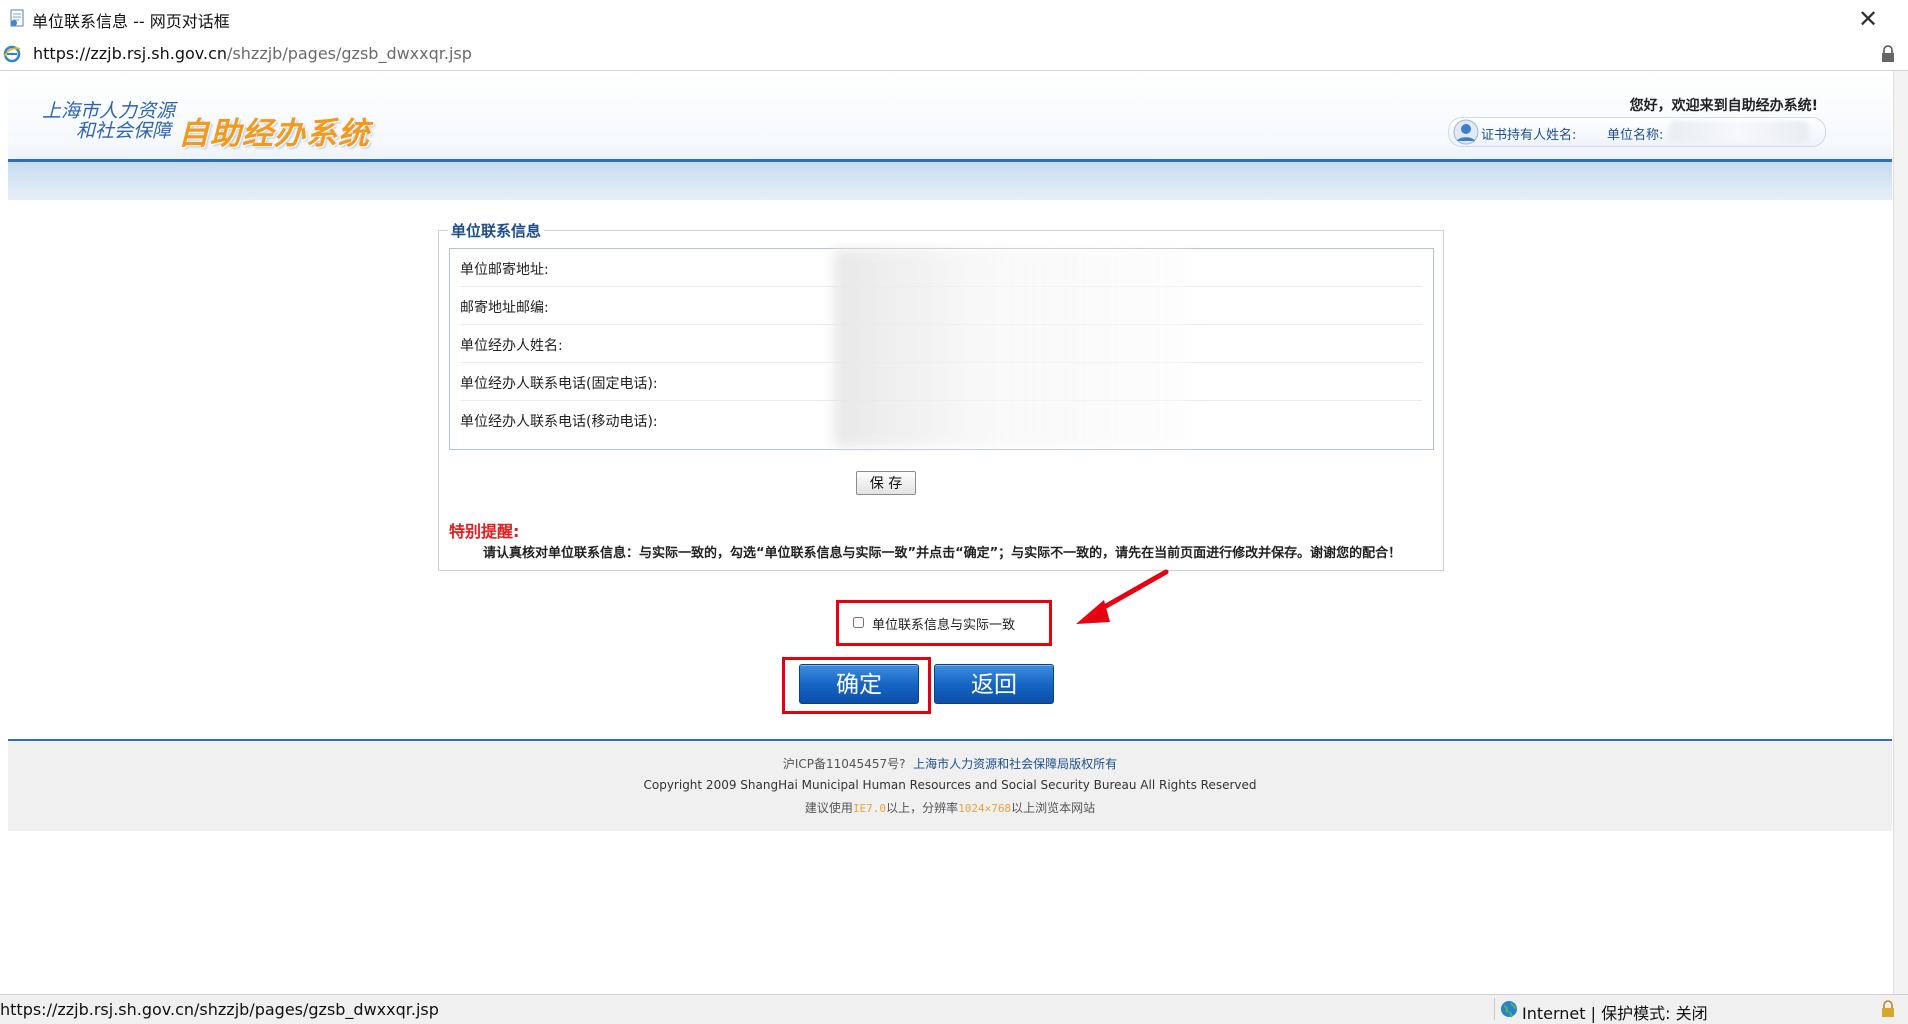 This screenshot has width=1908, height=1024. What do you see at coordinates (994, 684) in the screenshot?
I see `back-button: 返回` at bounding box center [994, 684].